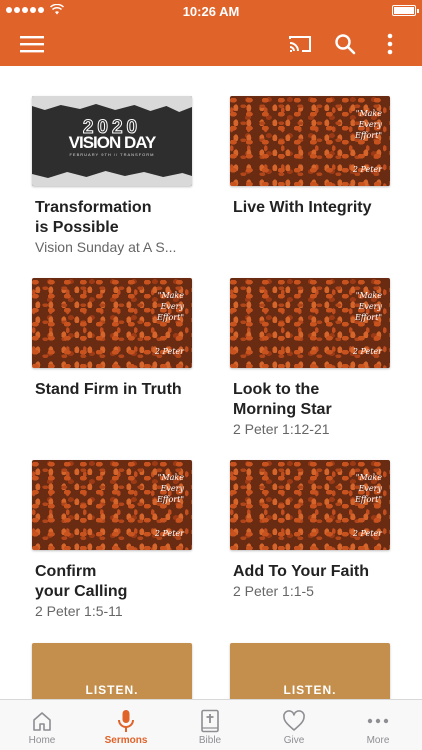 The width and height of the screenshot is (422, 750). Describe the element at coordinates (211, 44) in the screenshot. I see `app-bar` at that location.